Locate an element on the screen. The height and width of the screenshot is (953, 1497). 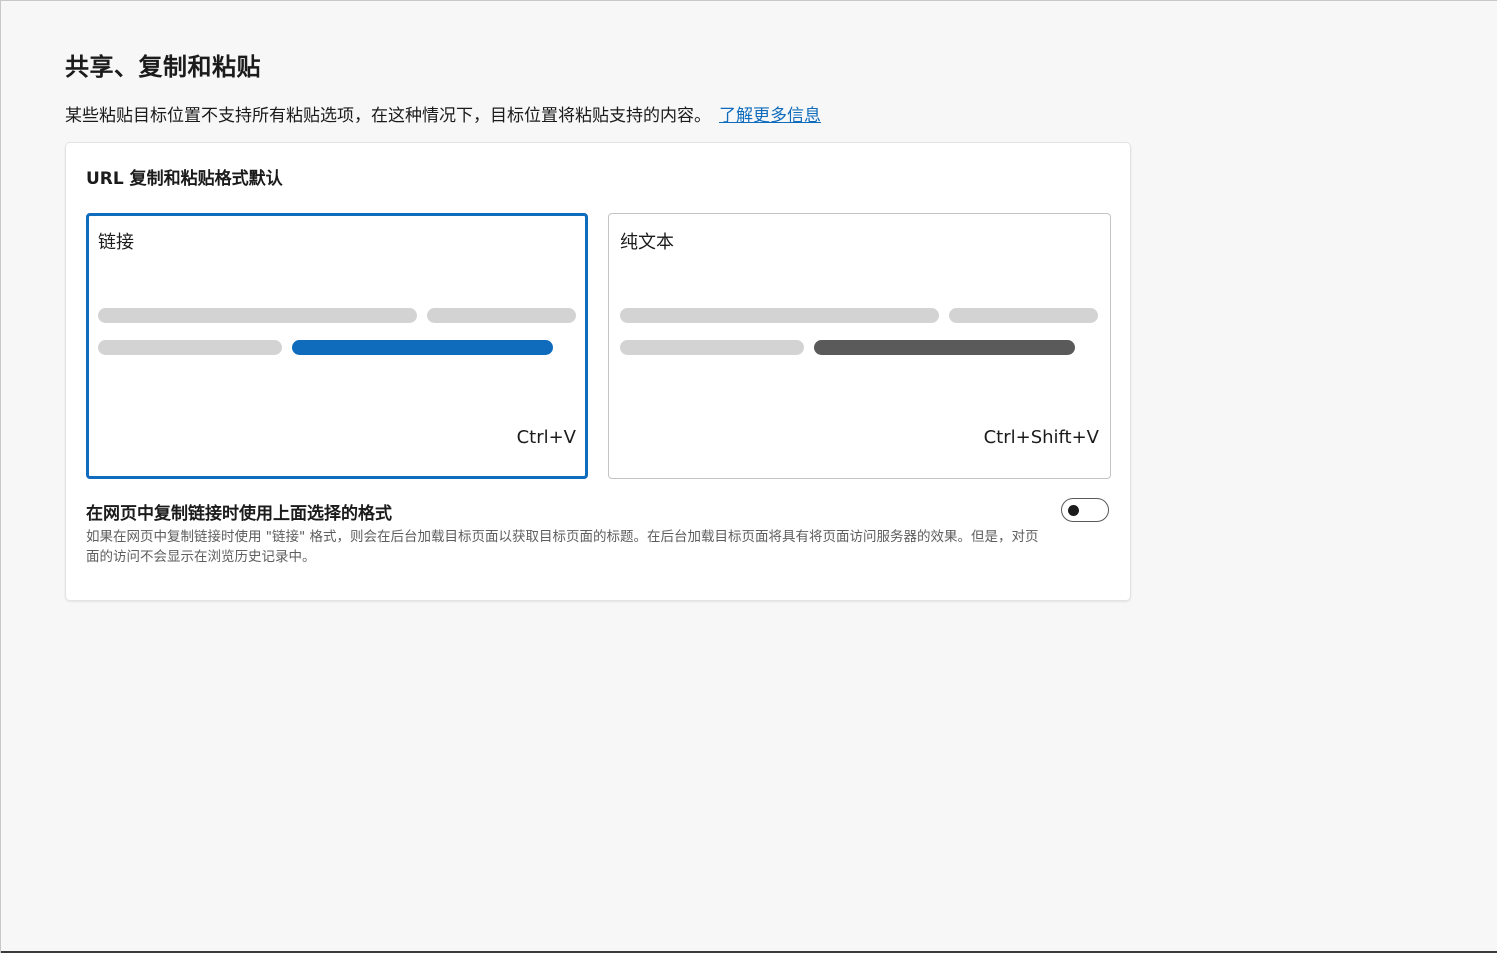
option-link: 链接 Ctrl+V is located at coordinates (337, 346).